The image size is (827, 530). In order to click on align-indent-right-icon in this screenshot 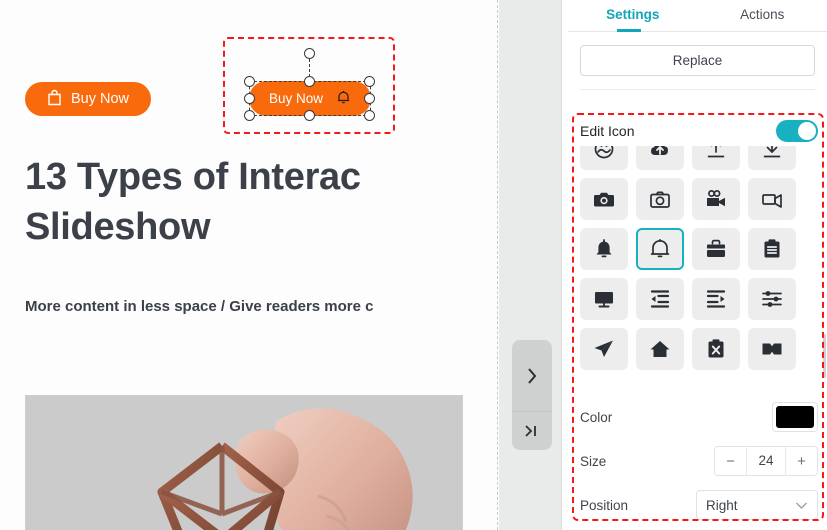, I will do `click(716, 299)`.